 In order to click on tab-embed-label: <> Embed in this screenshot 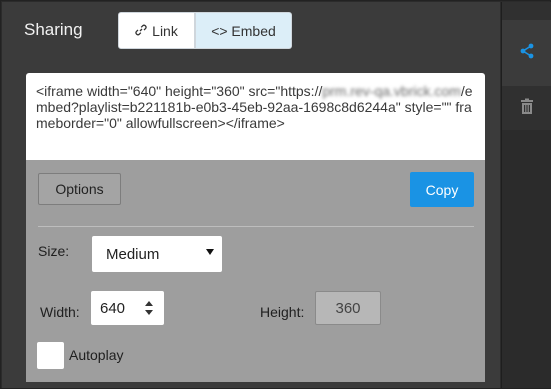, I will do `click(243, 30)`.